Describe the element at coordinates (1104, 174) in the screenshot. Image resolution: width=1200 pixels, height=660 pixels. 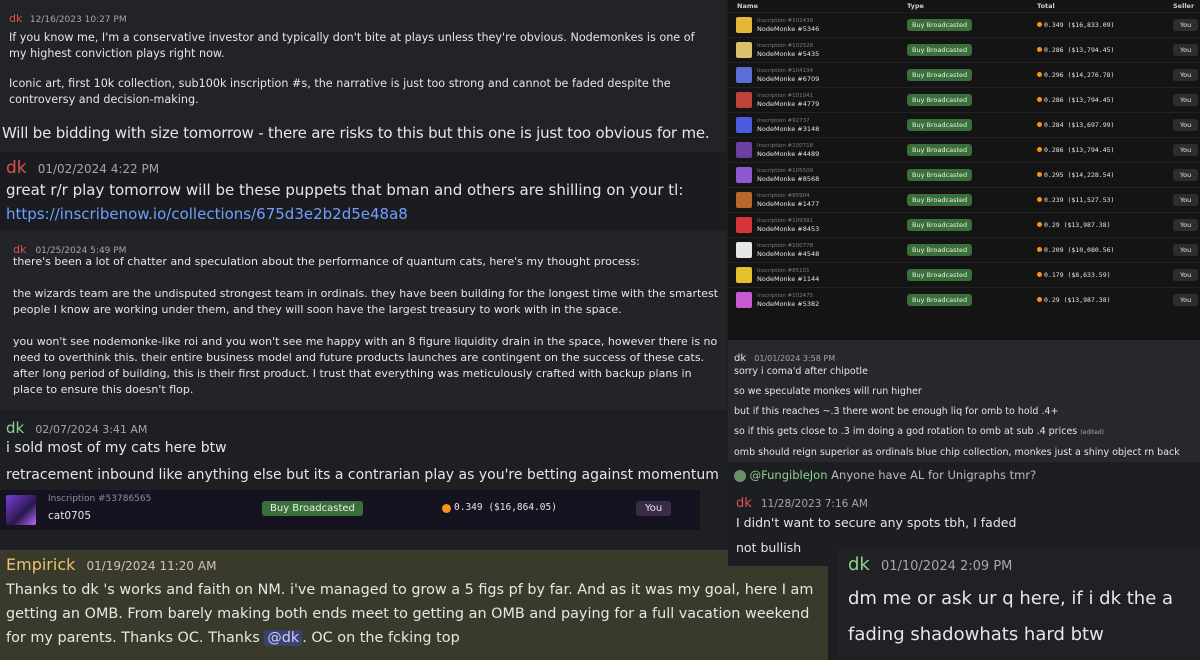
I see `total-cell: 0.295 ($14,228.54)` at that location.